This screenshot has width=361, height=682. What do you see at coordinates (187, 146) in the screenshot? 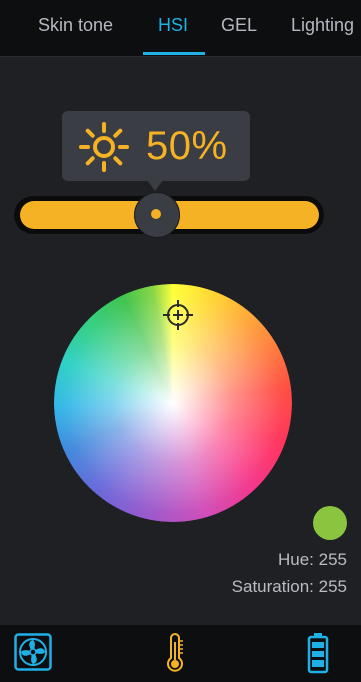
I see `brightness-value: 50%` at bounding box center [187, 146].